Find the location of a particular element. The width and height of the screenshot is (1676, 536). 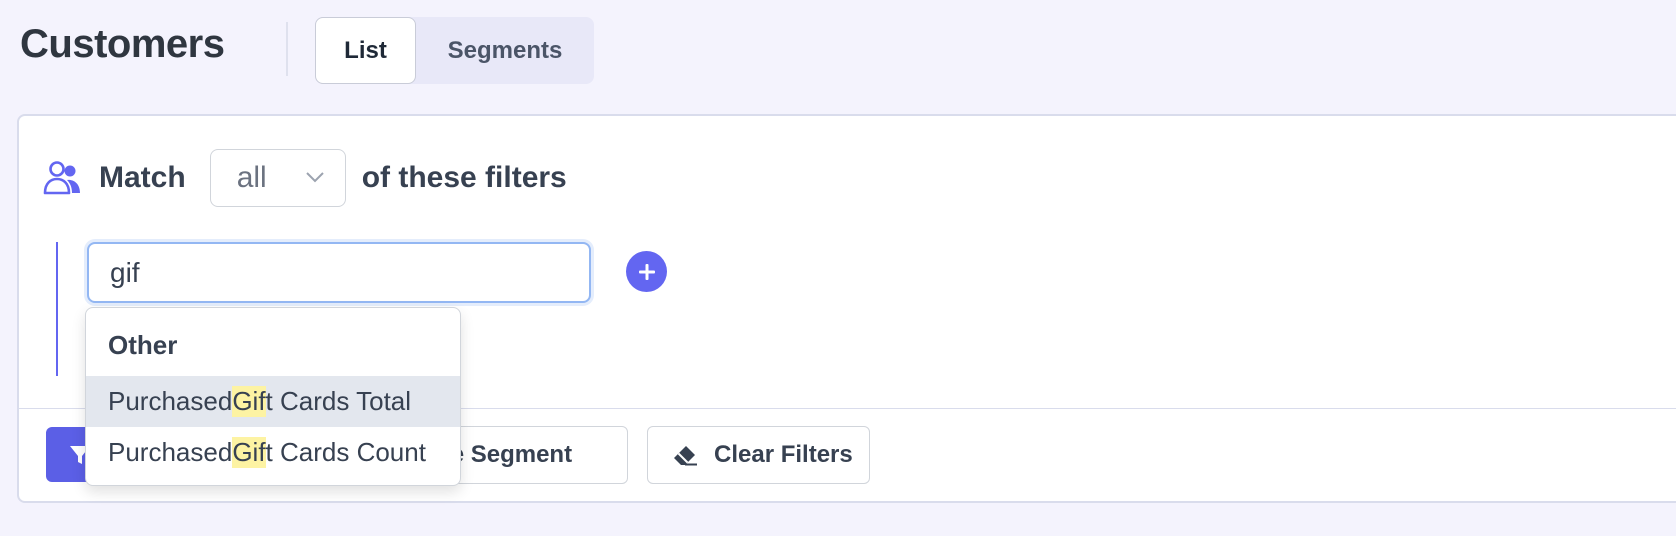

match-row: Match all of these filters is located at coordinates (305, 178).